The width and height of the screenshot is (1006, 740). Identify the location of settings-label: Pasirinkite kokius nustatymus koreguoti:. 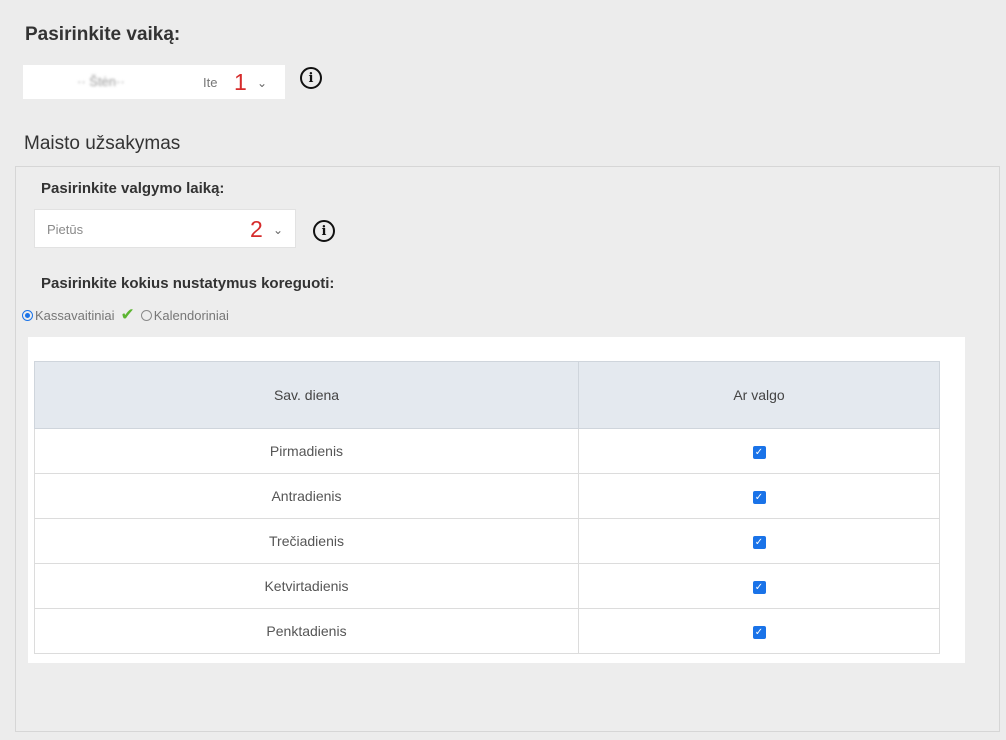
(188, 283).